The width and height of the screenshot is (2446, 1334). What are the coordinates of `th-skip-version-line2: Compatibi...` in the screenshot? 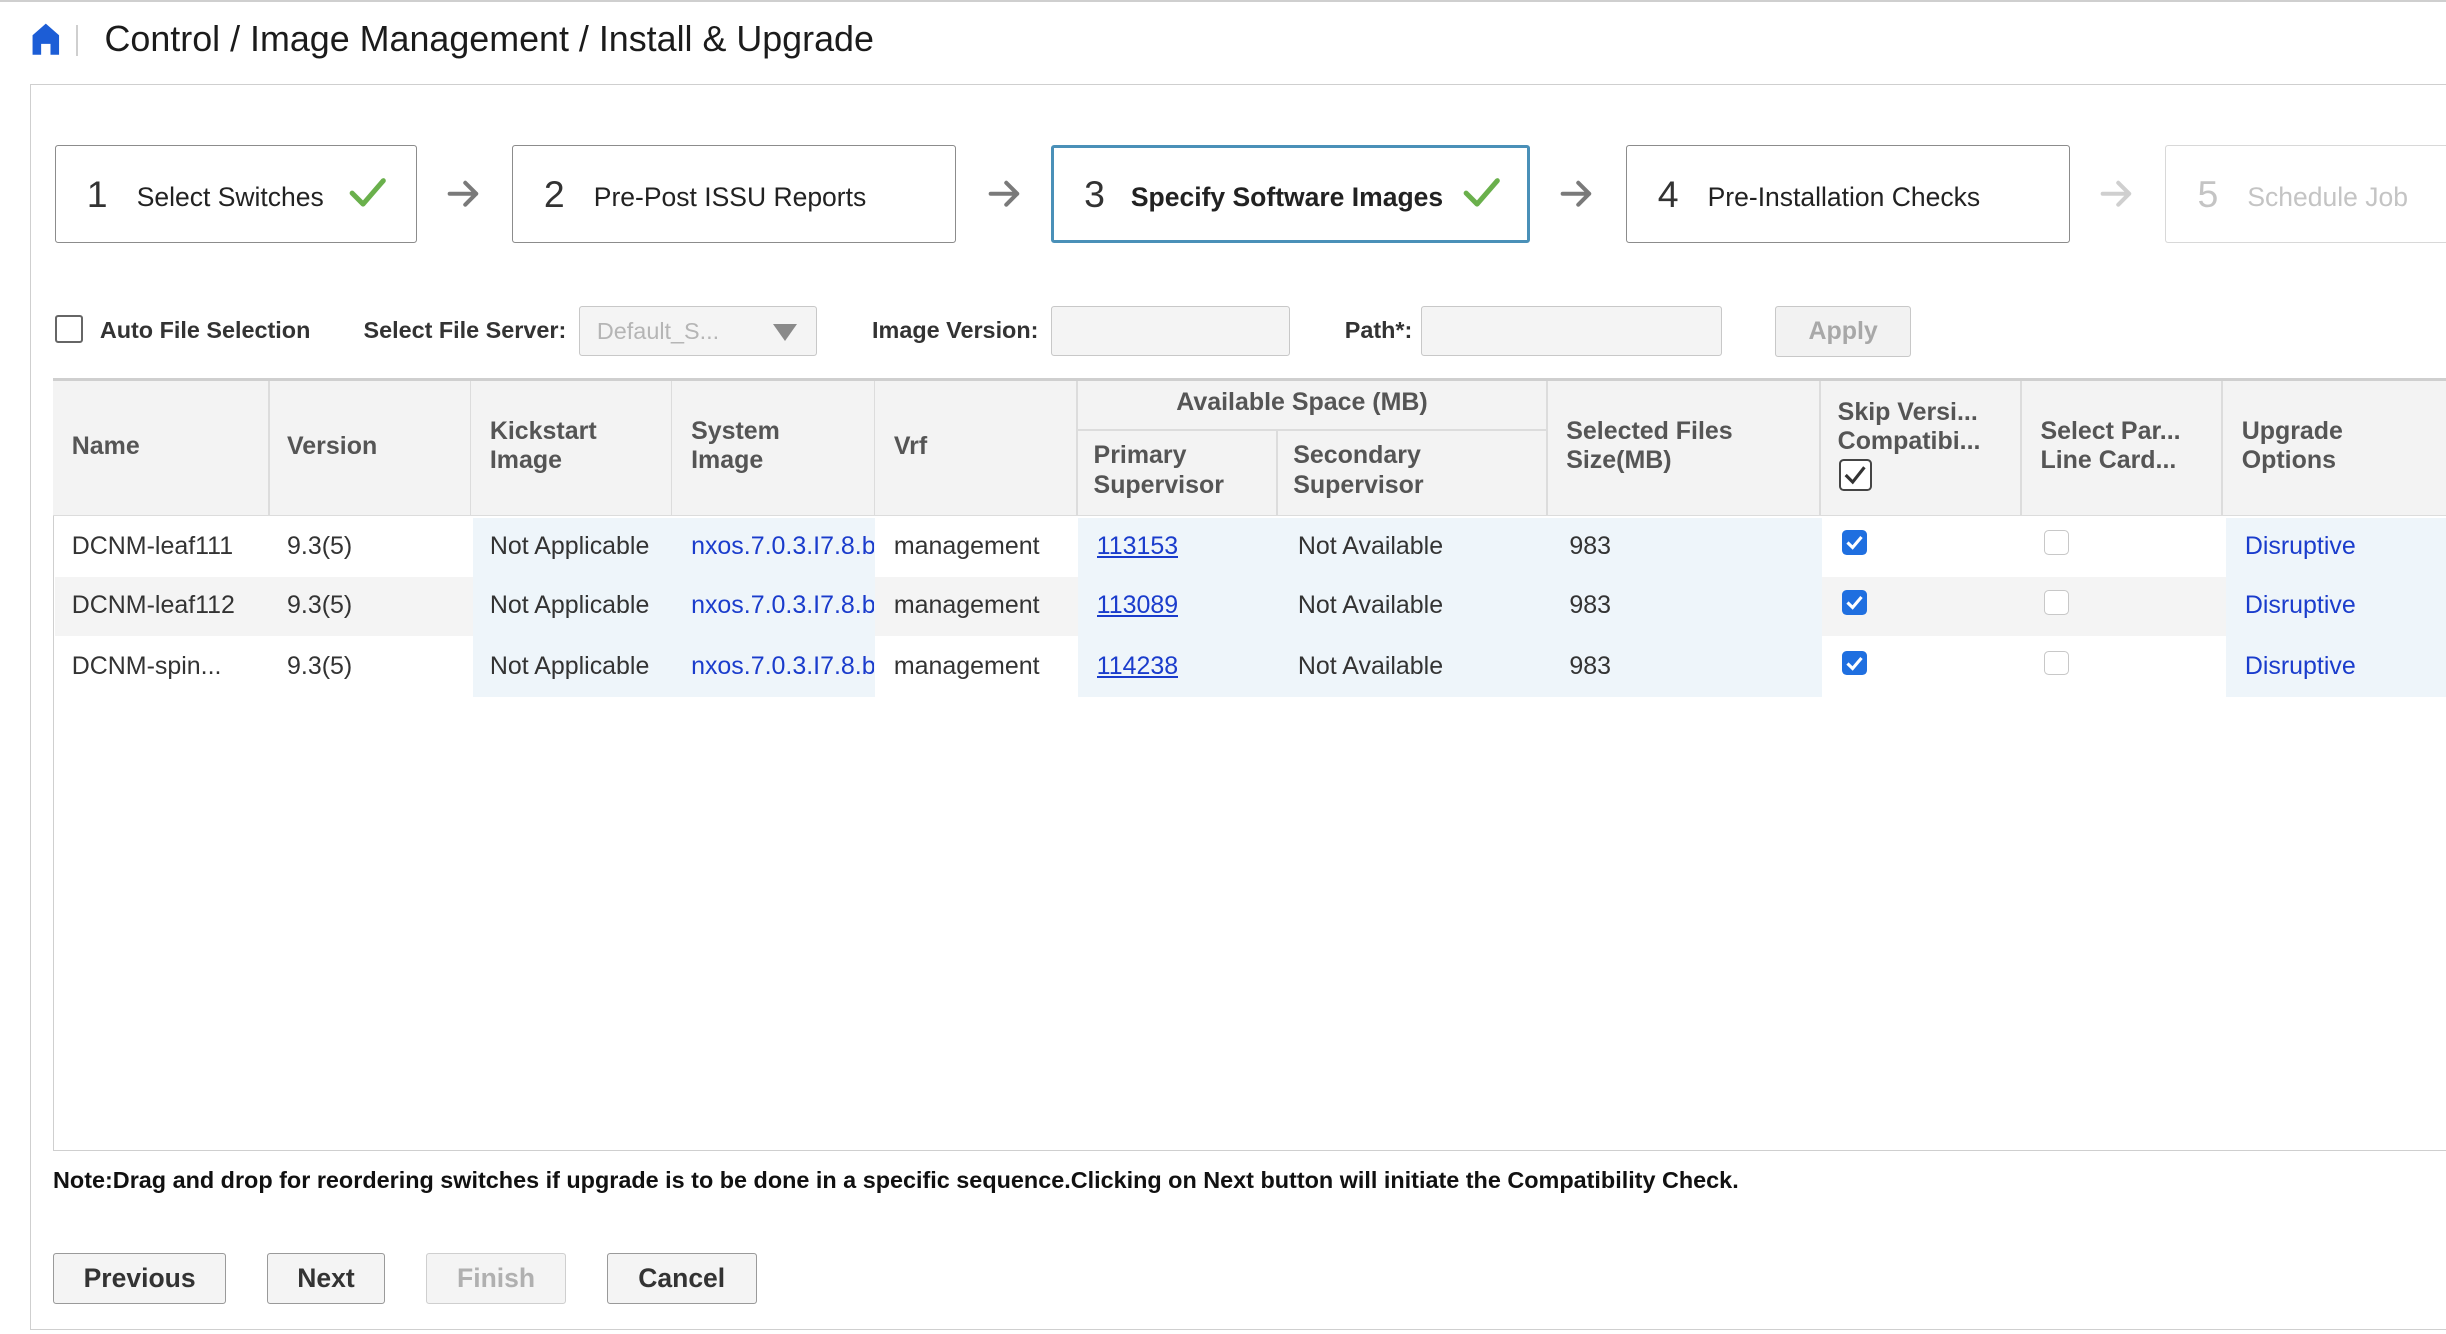 It's located at (1909, 442).